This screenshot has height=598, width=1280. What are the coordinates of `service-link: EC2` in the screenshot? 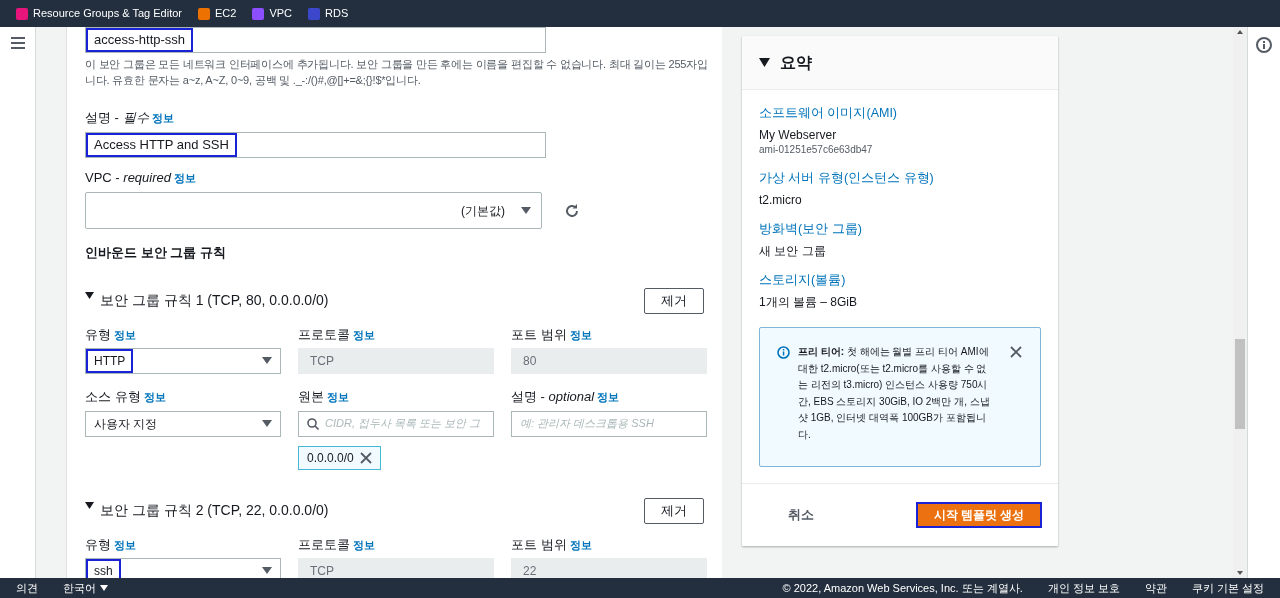 It's located at (217, 13).